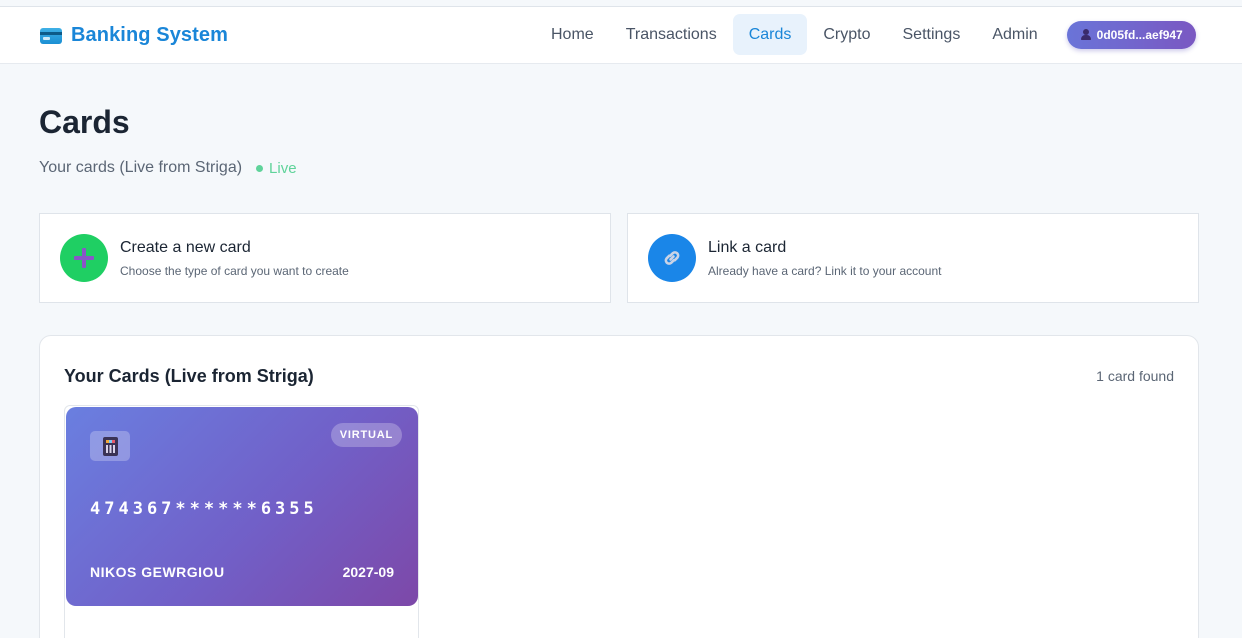  Describe the element at coordinates (368, 572) in the screenshot. I see `card-expiry: 2027-09` at that location.